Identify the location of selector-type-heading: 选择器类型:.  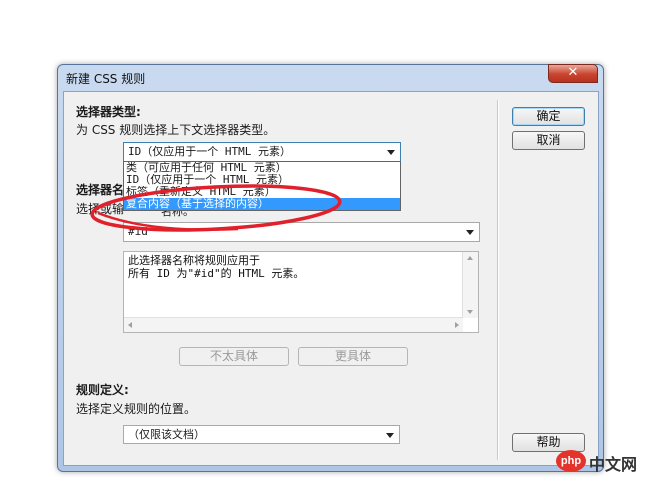
(108, 112).